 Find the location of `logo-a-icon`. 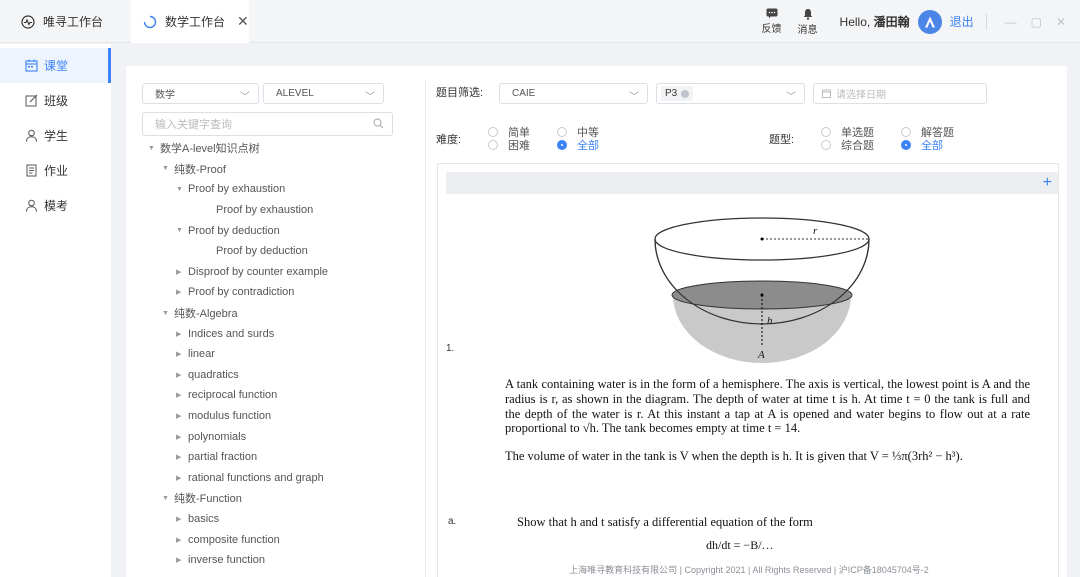

logo-a-icon is located at coordinates (929, 21).